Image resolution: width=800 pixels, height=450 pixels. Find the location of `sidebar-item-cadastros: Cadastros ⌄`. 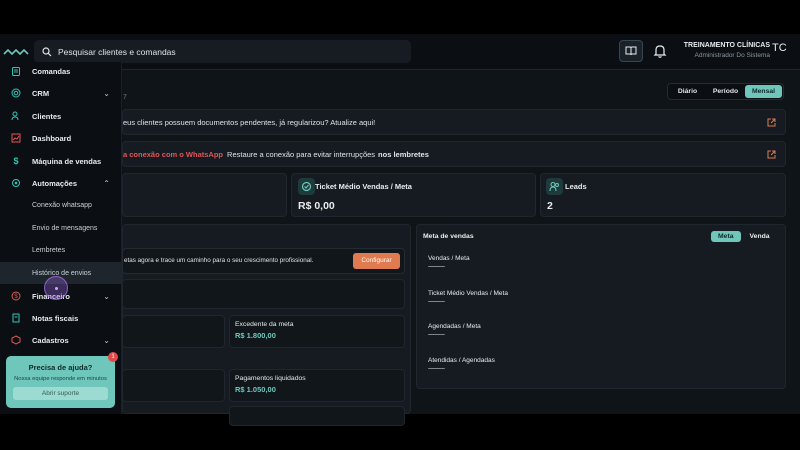

sidebar-item-cadastros: Cadastros ⌄ is located at coordinates (61, 340).